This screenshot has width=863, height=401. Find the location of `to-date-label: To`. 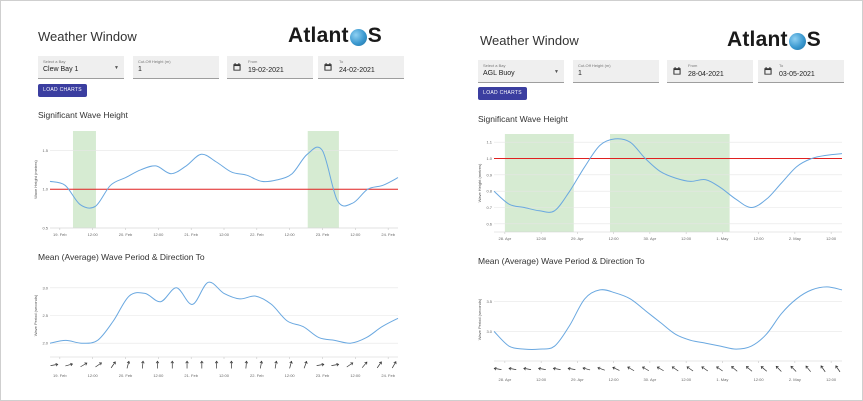

to-date-label: To is located at coordinates (341, 61).